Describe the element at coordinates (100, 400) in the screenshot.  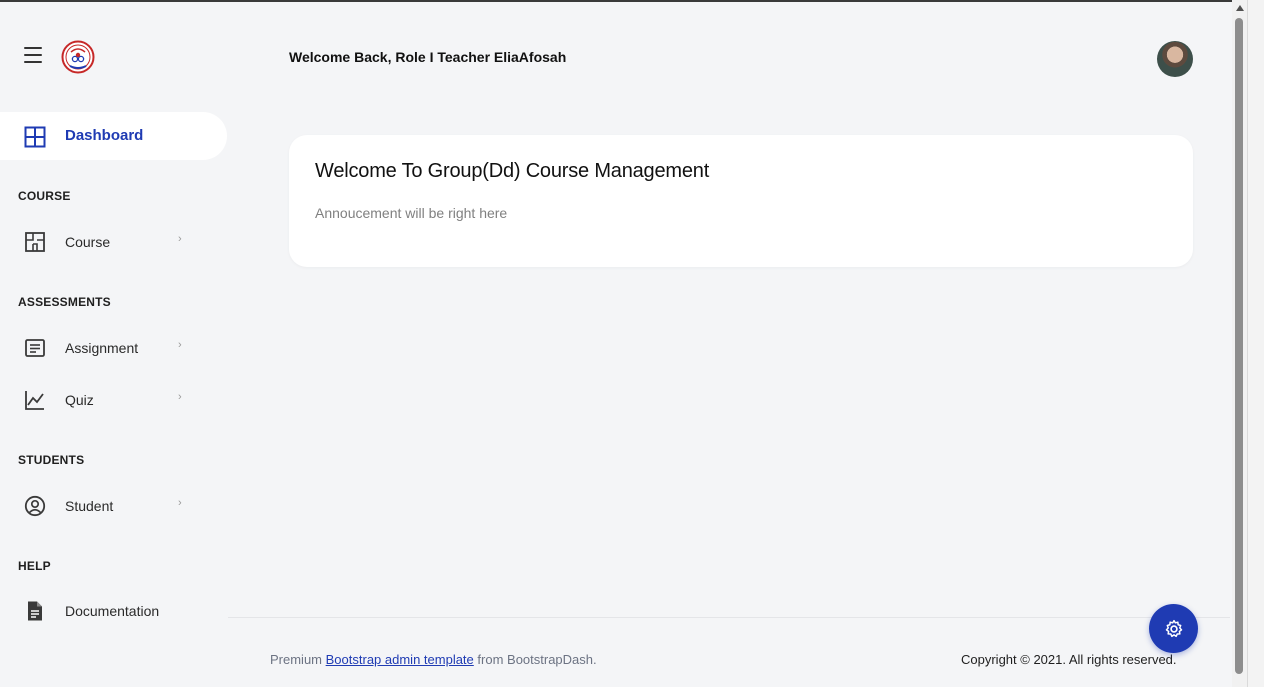
I see `sidebar-item-quiz: Quiz ›` at that location.